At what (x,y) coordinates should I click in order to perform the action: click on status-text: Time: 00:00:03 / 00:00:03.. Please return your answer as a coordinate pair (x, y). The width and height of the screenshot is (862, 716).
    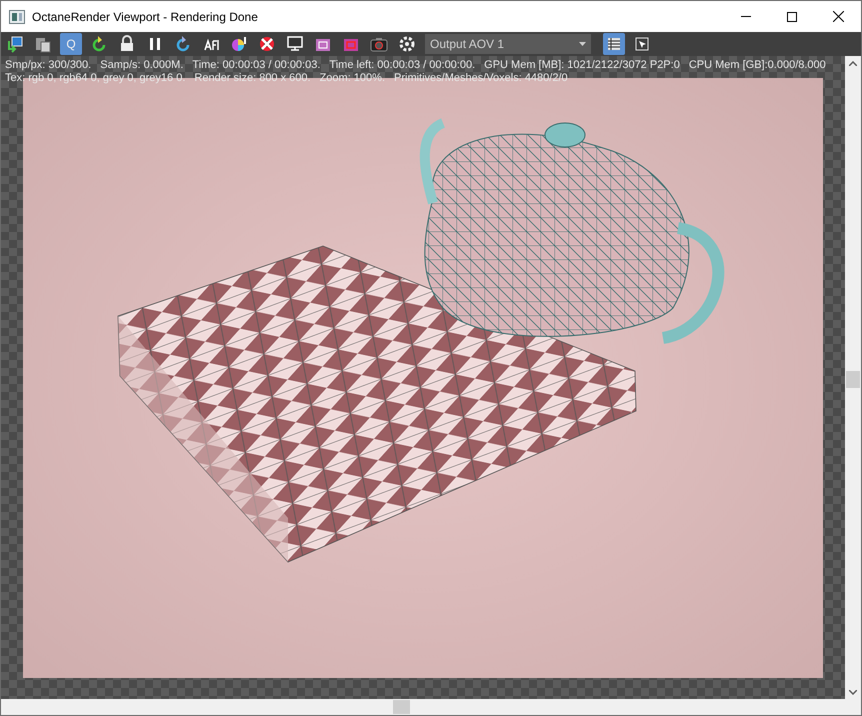
    Looking at the image, I should click on (256, 65).